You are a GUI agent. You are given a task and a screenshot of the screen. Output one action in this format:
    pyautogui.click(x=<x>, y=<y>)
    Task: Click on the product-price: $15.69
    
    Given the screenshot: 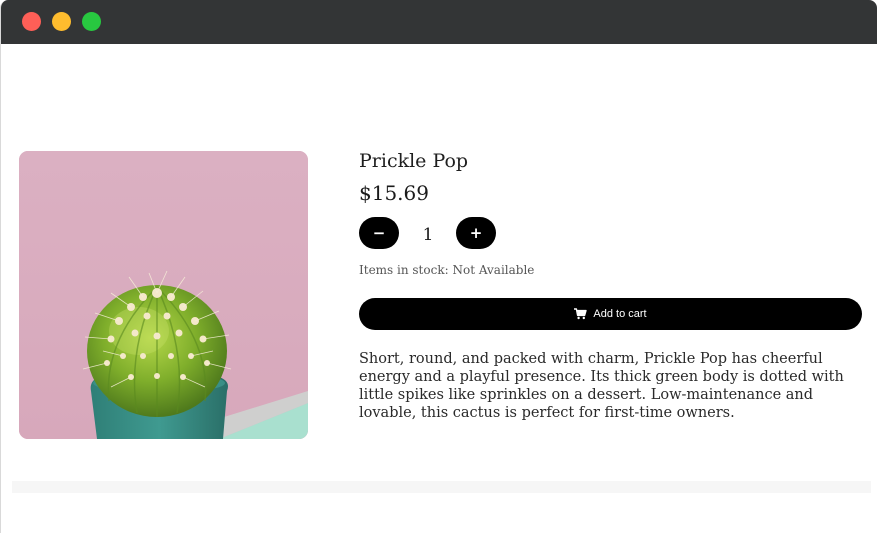 What is the action you would take?
    pyautogui.click(x=394, y=193)
    